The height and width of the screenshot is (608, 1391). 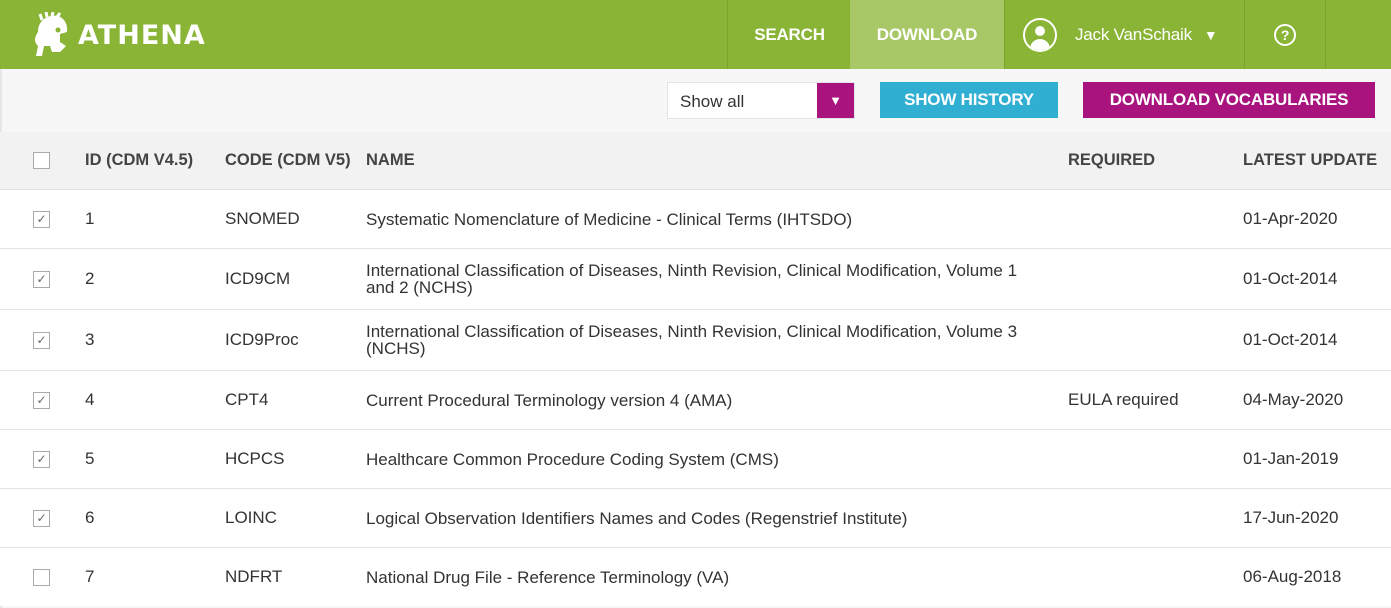 What do you see at coordinates (41, 577) in the screenshot?
I see `row-checkbox` at bounding box center [41, 577].